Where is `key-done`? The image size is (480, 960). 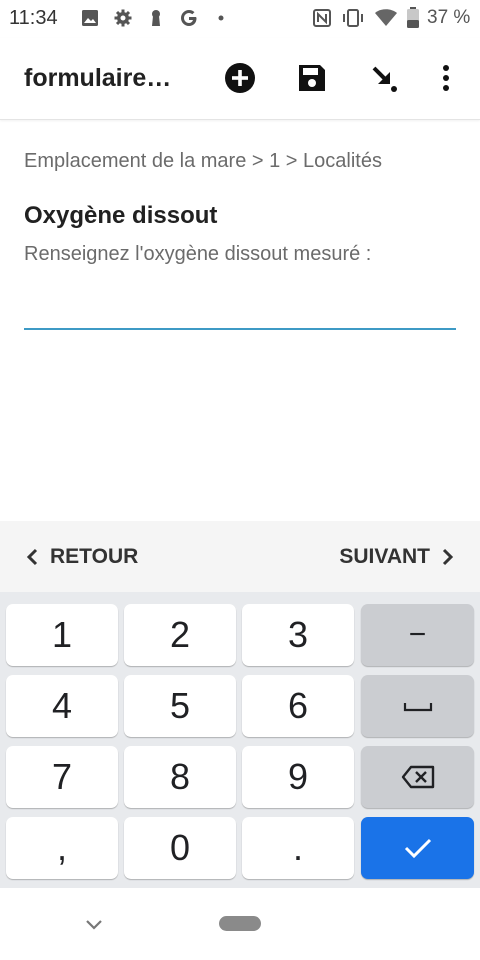 key-done is located at coordinates (417, 848).